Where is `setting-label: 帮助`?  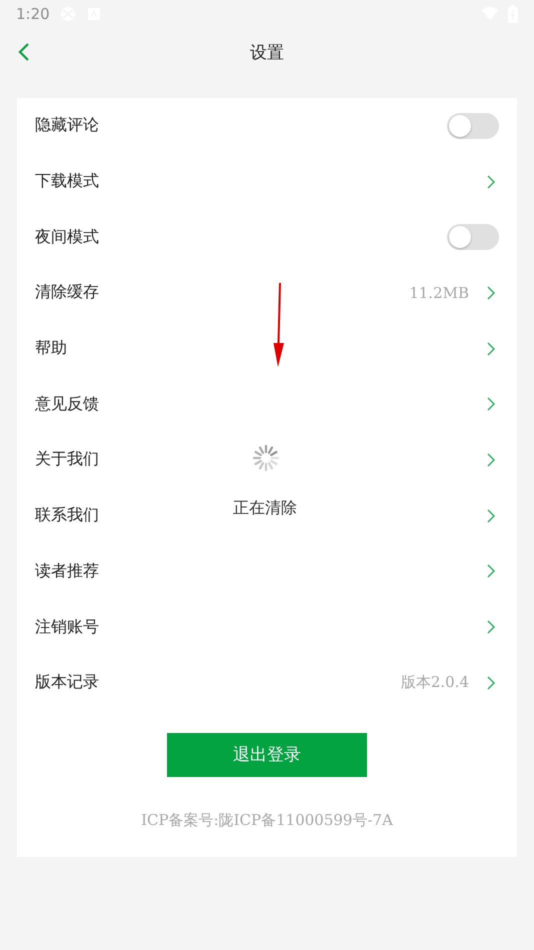
setting-label: 帮助 is located at coordinates (51, 349).